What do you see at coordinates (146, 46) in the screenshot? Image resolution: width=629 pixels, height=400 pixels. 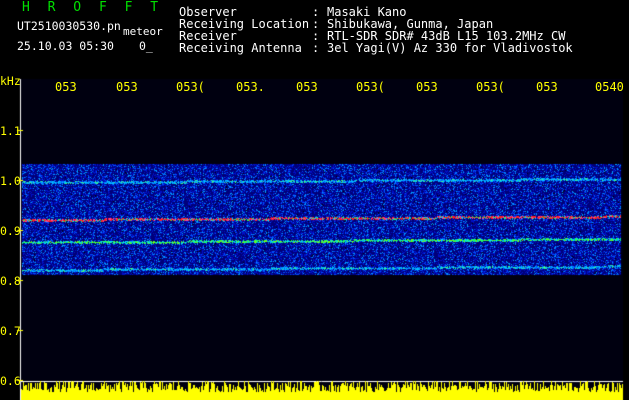 I see `count-value: 0_` at bounding box center [146, 46].